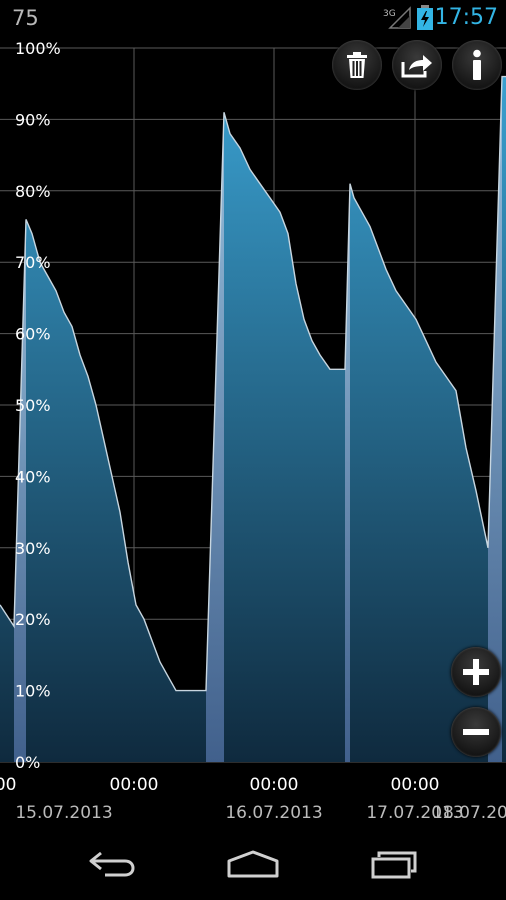 Image resolution: width=506 pixels, height=900 pixels. What do you see at coordinates (273, 813) in the screenshot?
I see `x-tick-date-label: 16.07.2013` at bounding box center [273, 813].